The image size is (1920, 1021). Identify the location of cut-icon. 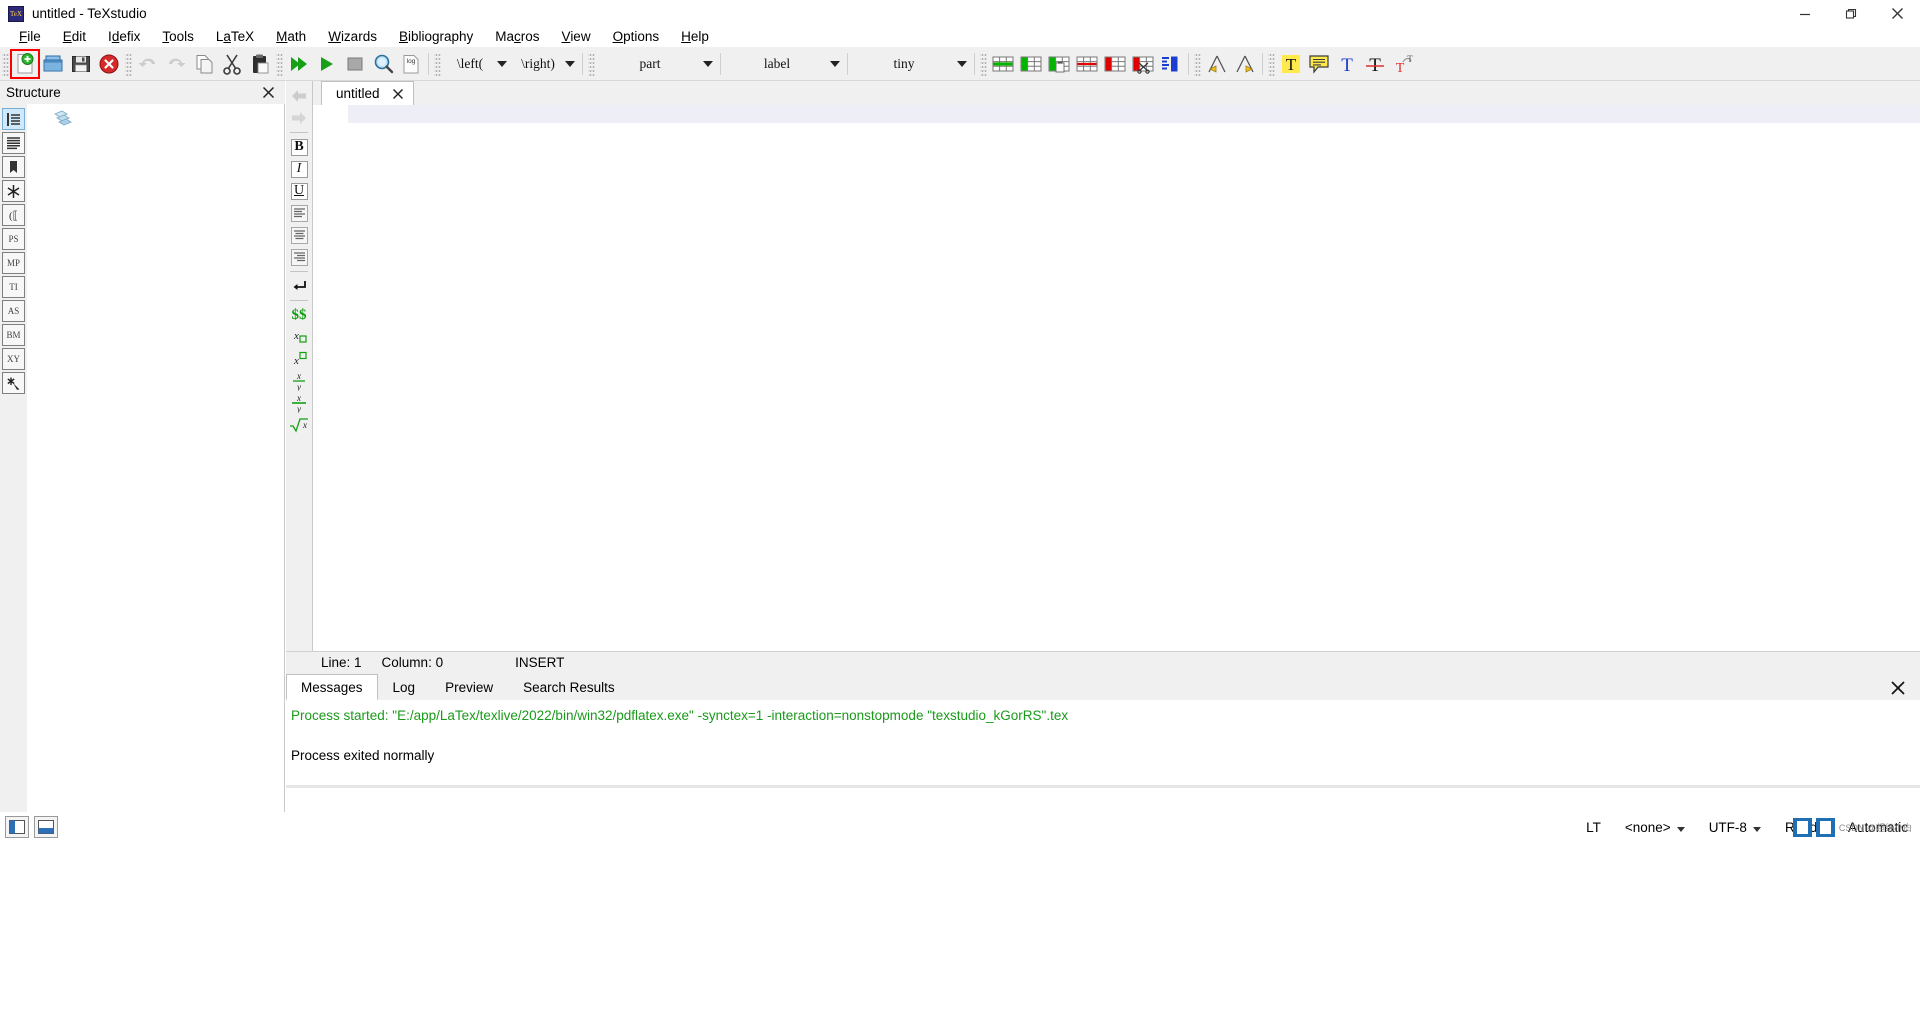
(232, 64).